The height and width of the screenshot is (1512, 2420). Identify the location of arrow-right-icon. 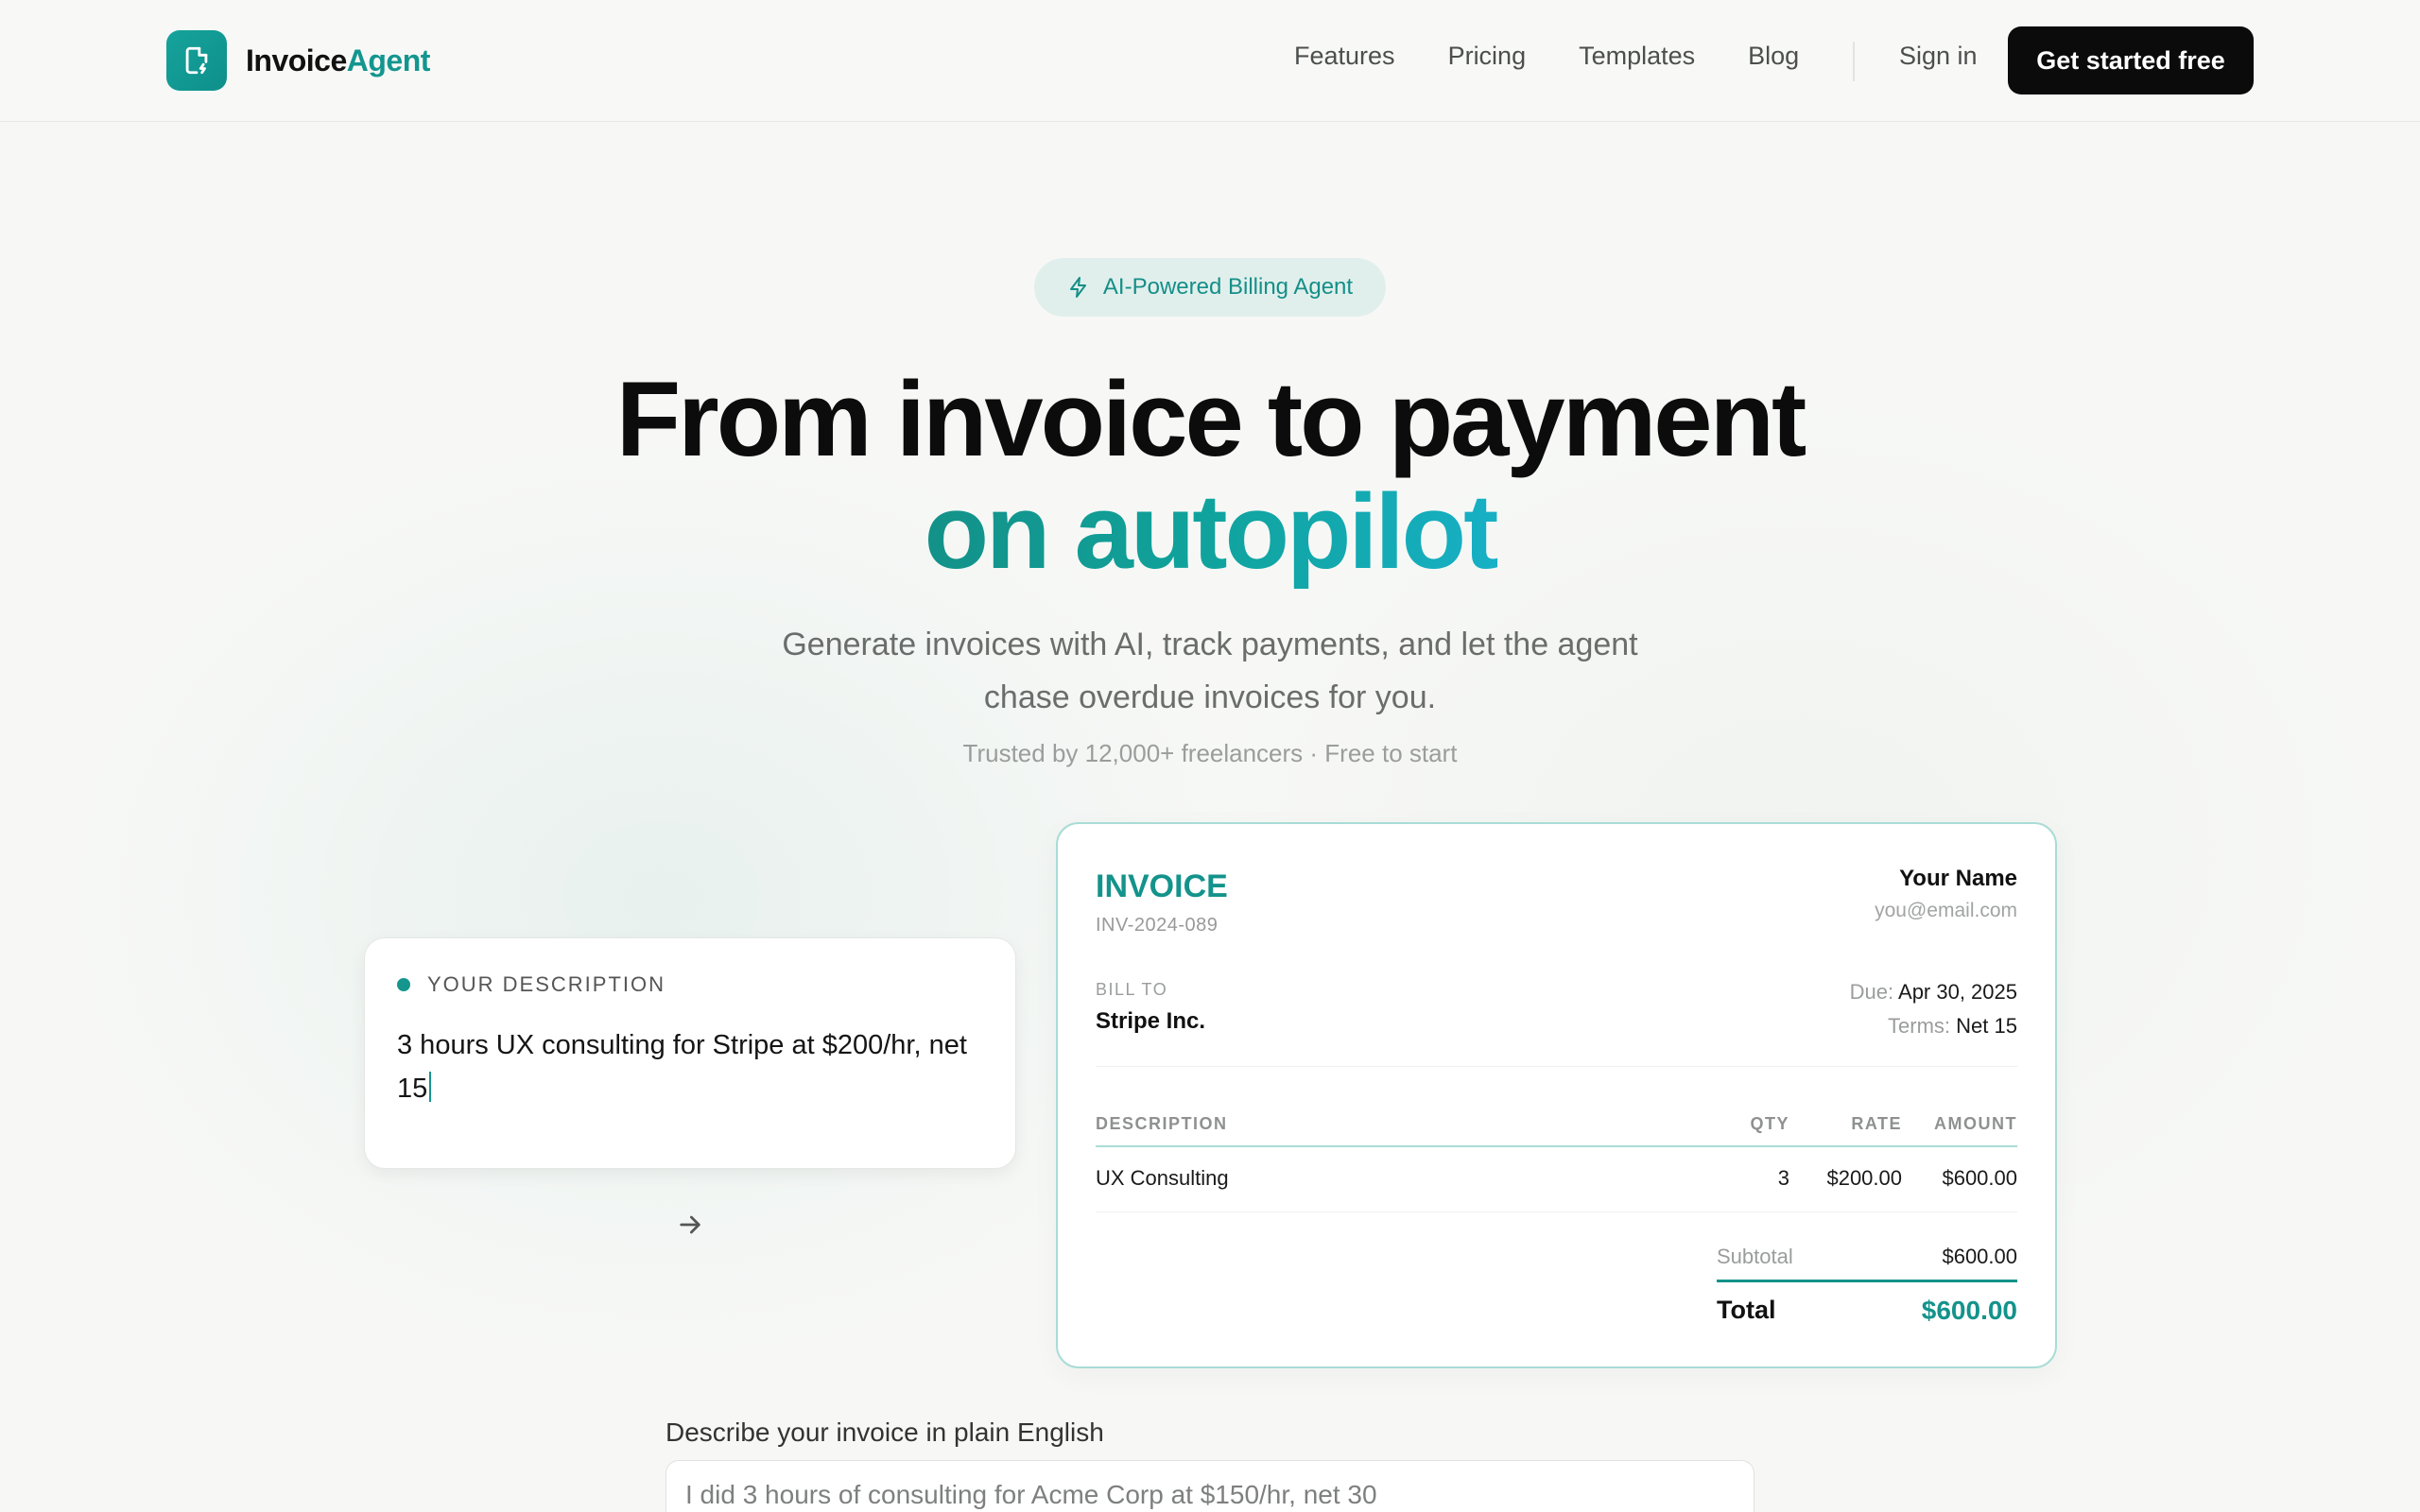
(690, 1227).